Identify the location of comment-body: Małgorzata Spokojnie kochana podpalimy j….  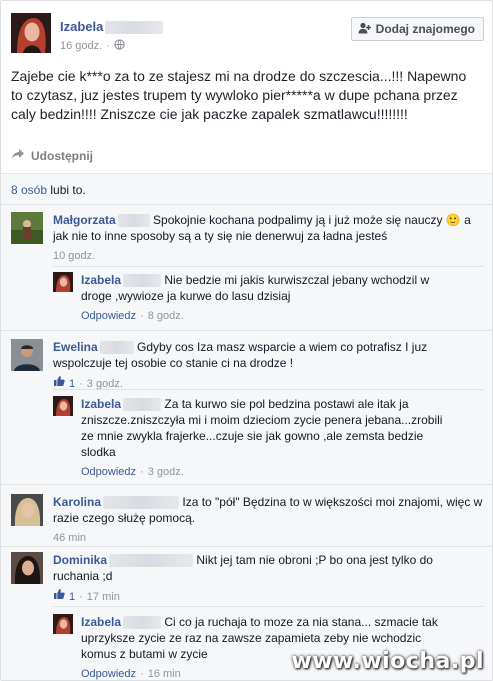
(268, 238).